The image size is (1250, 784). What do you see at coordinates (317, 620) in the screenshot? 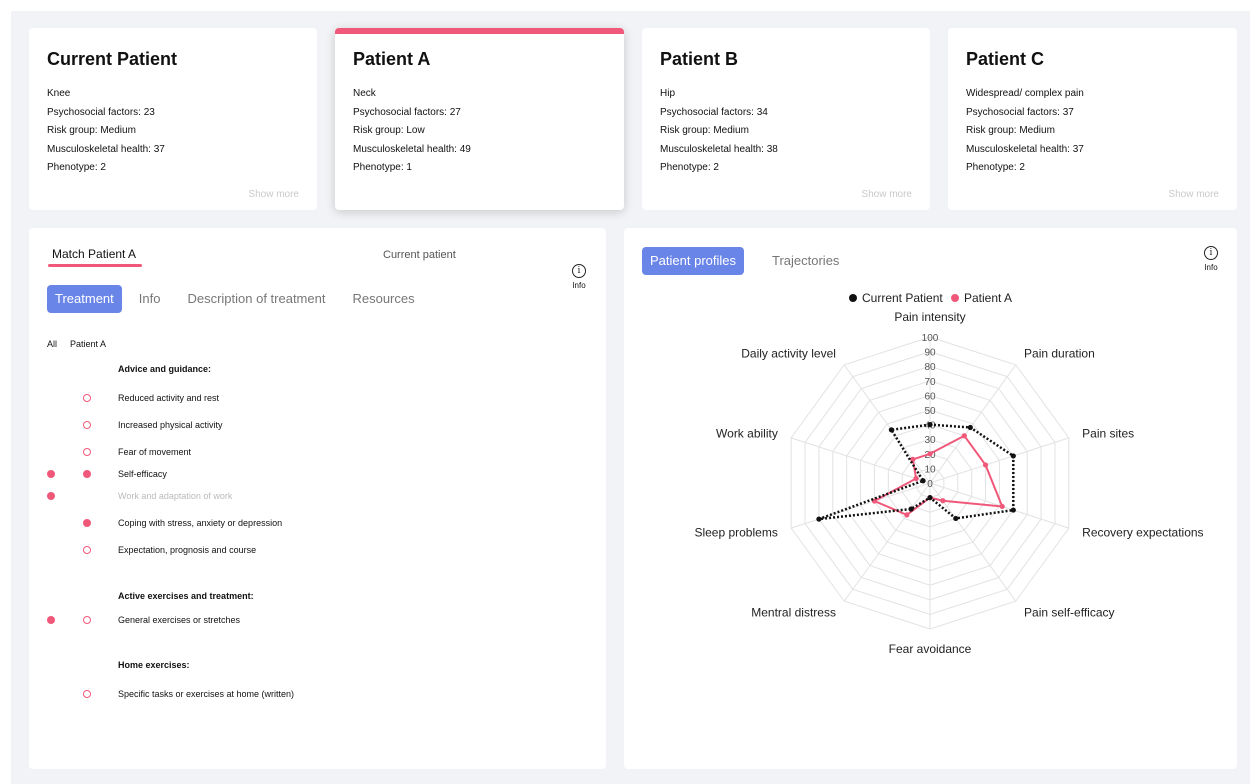
I see `treatment-row: General exercises or stretches` at bounding box center [317, 620].